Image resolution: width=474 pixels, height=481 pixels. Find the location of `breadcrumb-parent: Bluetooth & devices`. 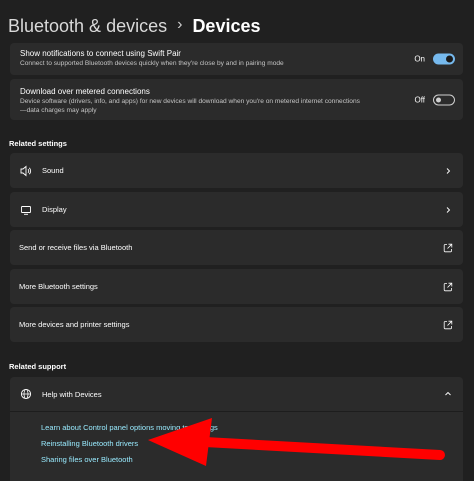

breadcrumb-parent: Bluetooth & devices is located at coordinates (87, 26).